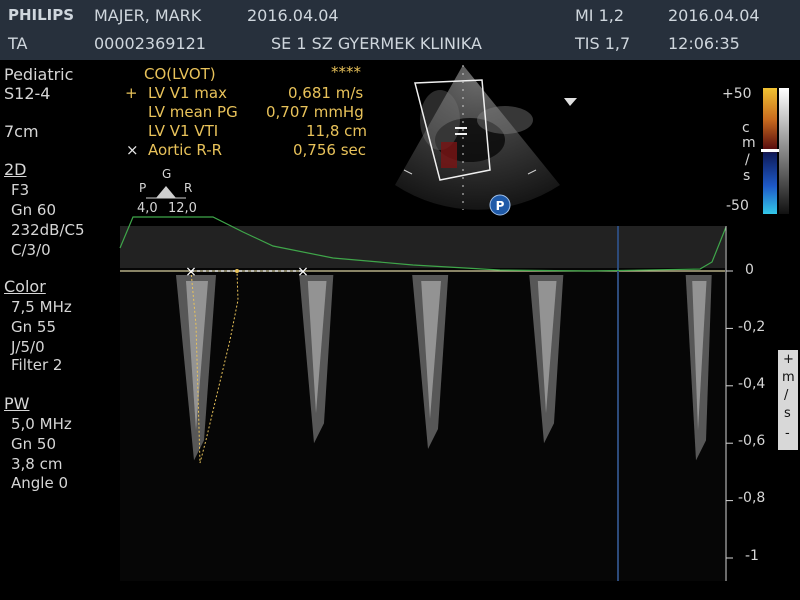  I want to click on rr-caliper-start-icon: ×, so click(191, 272).